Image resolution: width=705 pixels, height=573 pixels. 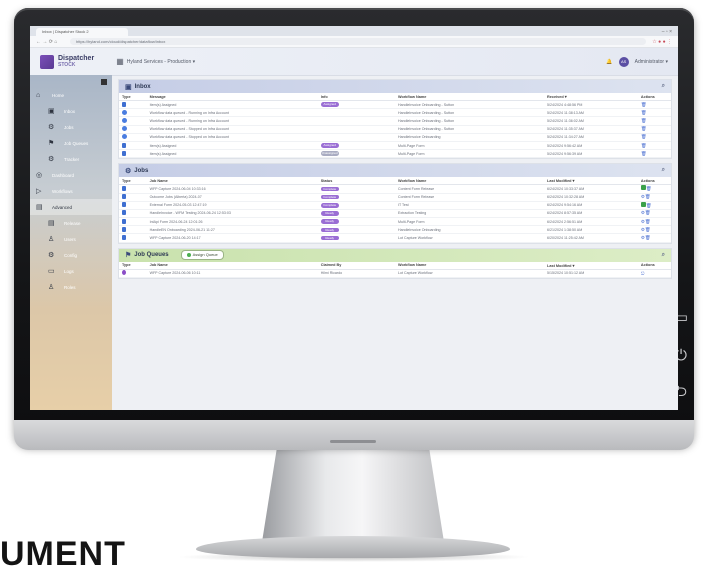 What do you see at coordinates (128, 171) in the screenshot?
I see `jobs-icon: ⚙` at bounding box center [128, 171].